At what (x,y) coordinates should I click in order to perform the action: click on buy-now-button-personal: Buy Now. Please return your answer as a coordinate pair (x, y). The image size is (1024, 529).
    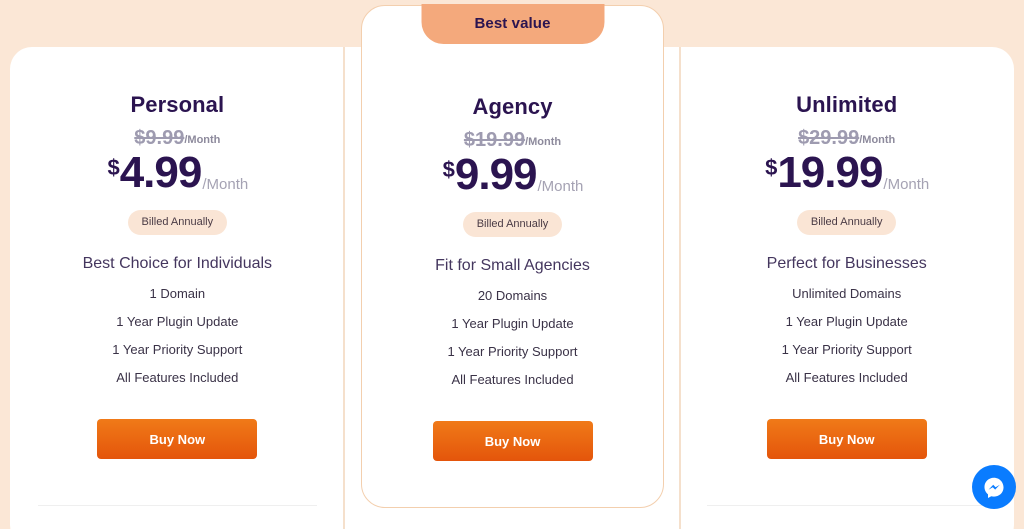
    Looking at the image, I should click on (177, 439).